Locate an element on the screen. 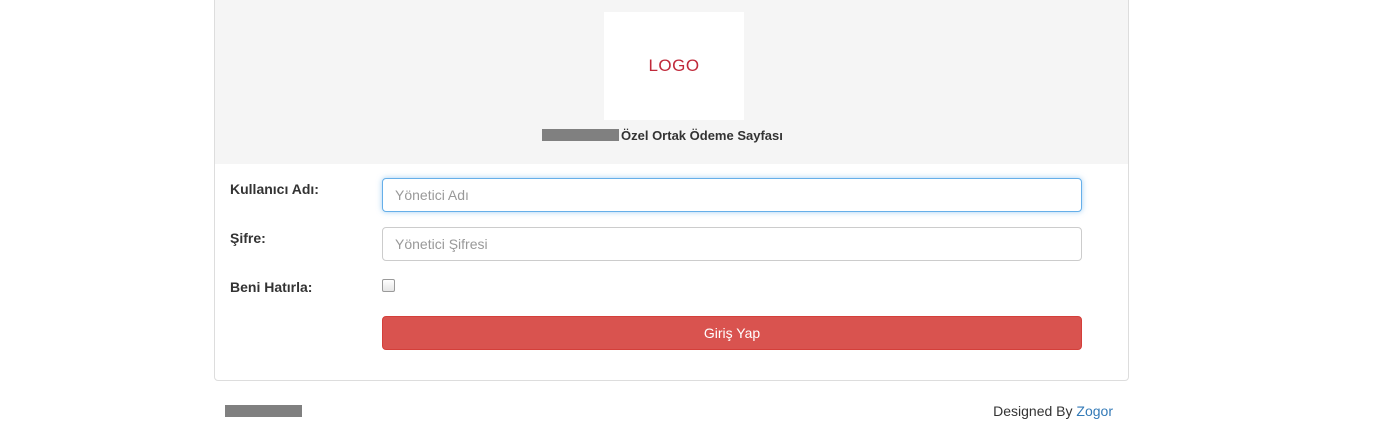  designer-link: Zogor is located at coordinates (1094, 411).